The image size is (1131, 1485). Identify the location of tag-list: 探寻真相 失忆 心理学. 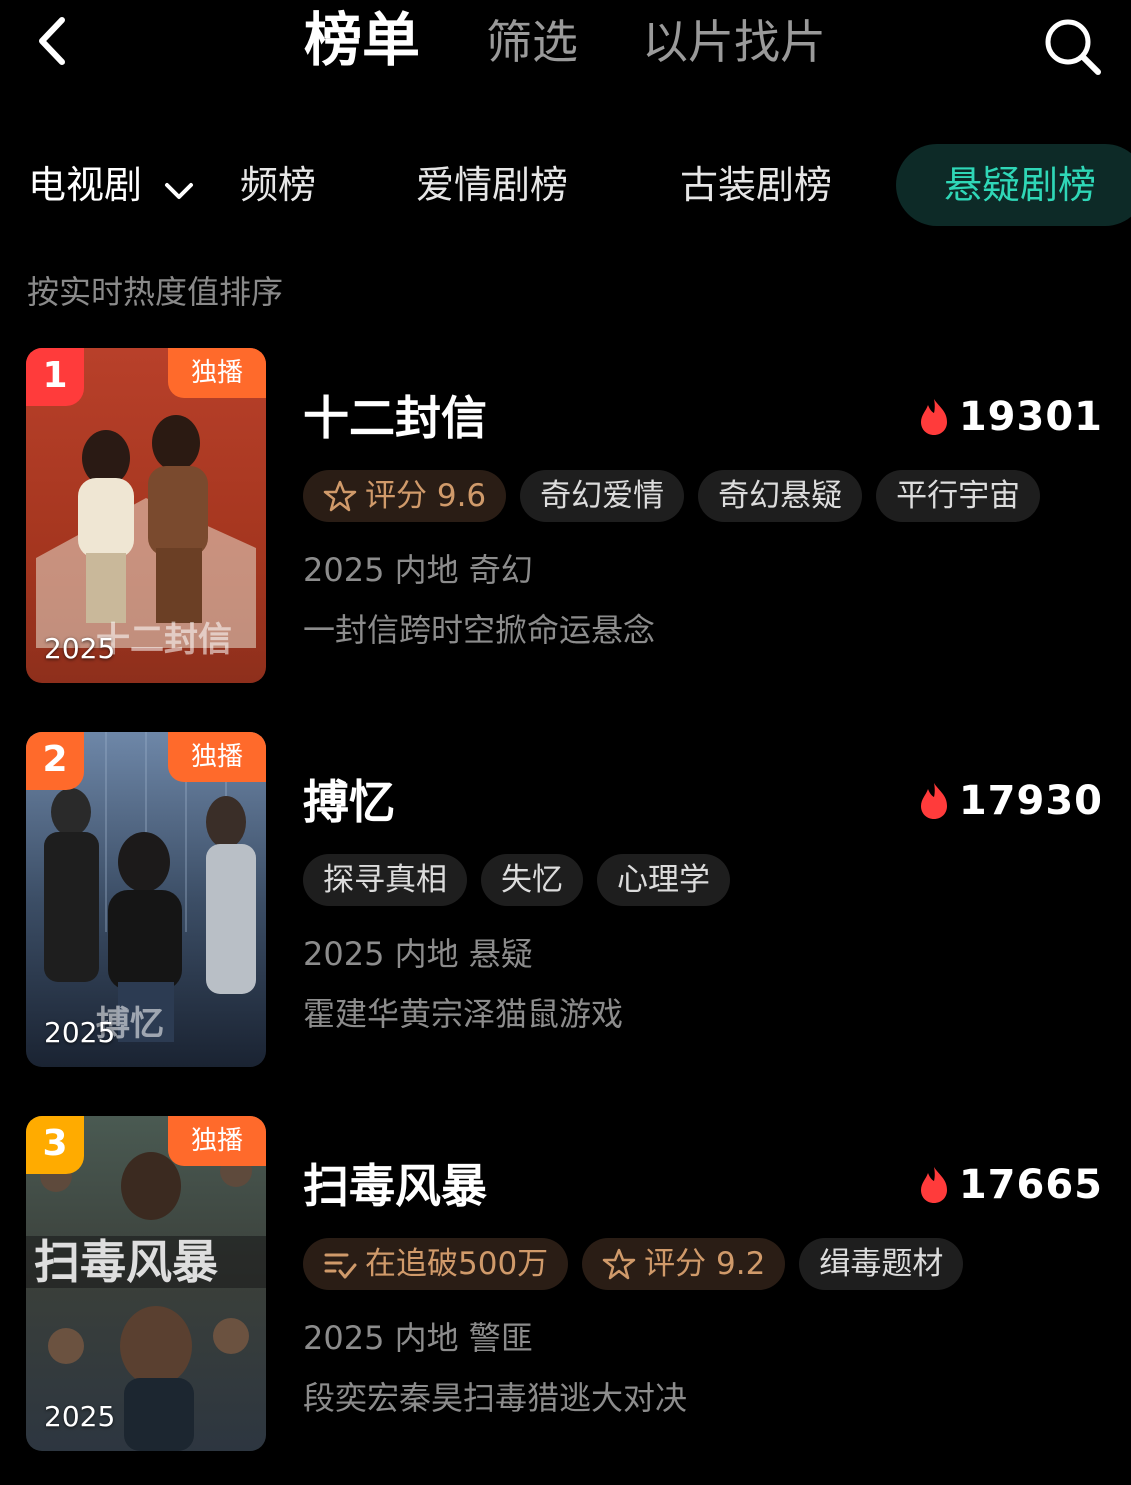
(516, 880).